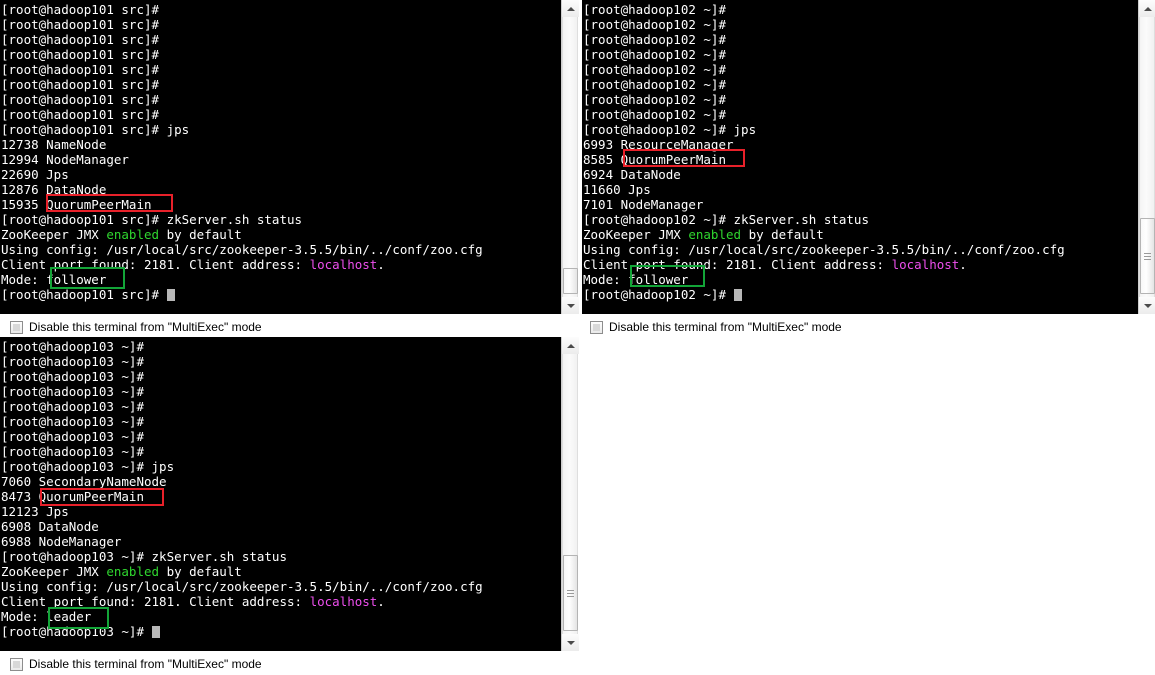 Image resolution: width=1155 pixels, height=675 pixels. What do you see at coordinates (281, 189) in the screenshot?
I see `terminal-line: 12876 DataNode` at bounding box center [281, 189].